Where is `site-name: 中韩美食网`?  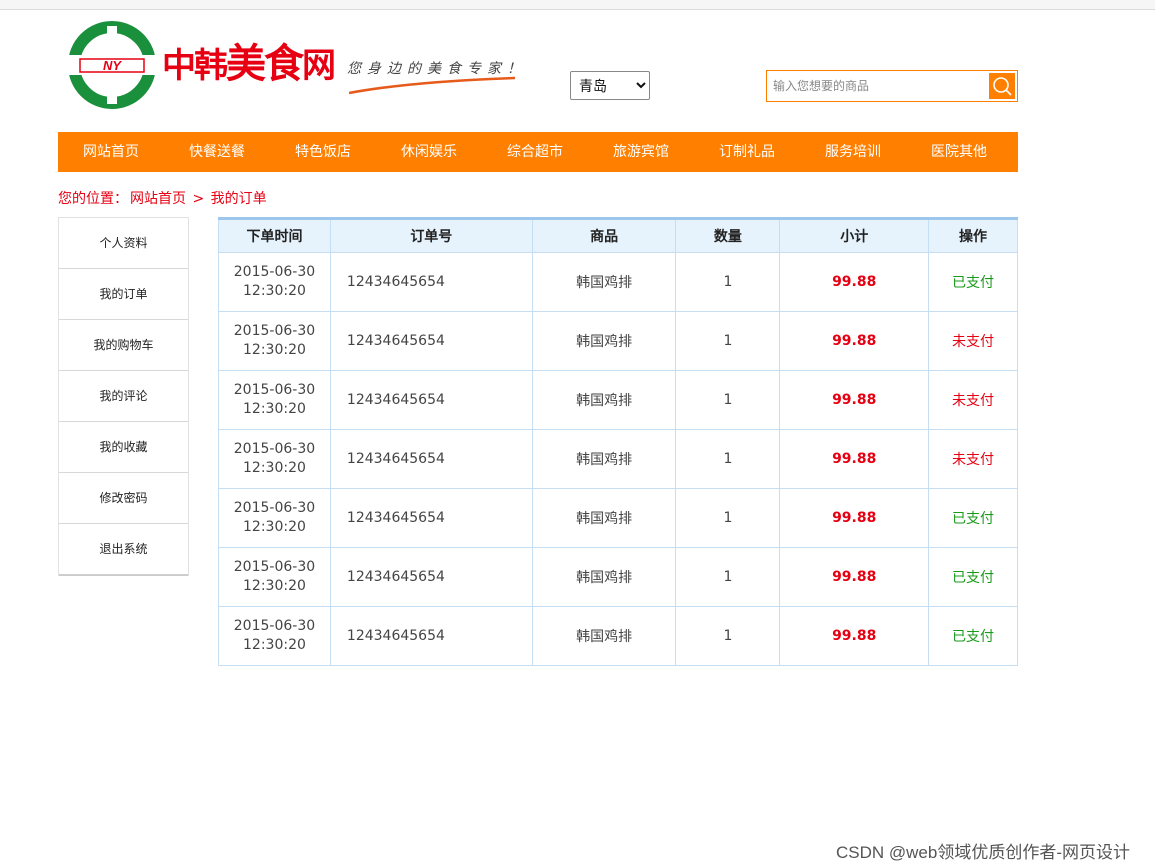 site-name: 中韩美食网 is located at coordinates (249, 64).